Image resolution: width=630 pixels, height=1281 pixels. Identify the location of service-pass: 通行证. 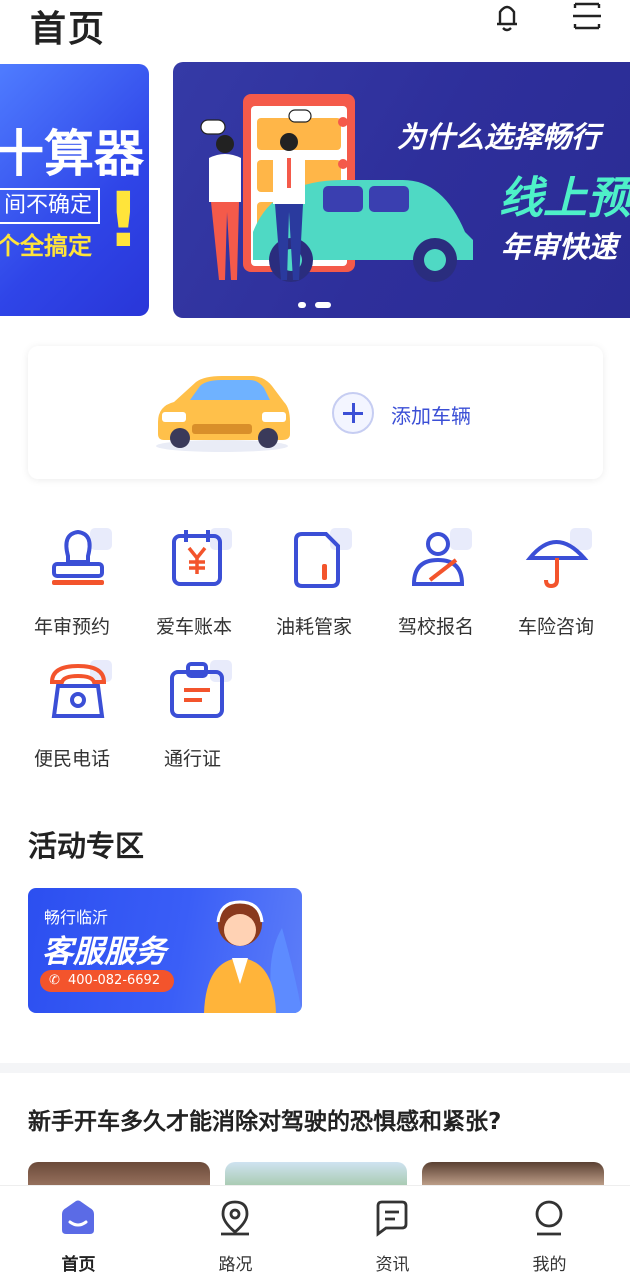
(192, 714).